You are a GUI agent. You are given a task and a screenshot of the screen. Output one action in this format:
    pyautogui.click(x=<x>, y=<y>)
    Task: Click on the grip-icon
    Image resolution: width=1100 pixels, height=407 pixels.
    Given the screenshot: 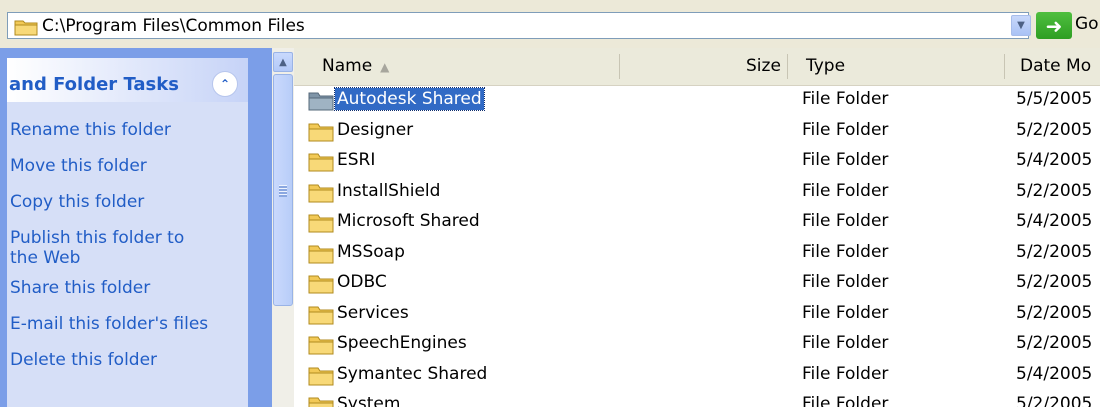 What is the action you would take?
    pyautogui.click(x=283, y=191)
    